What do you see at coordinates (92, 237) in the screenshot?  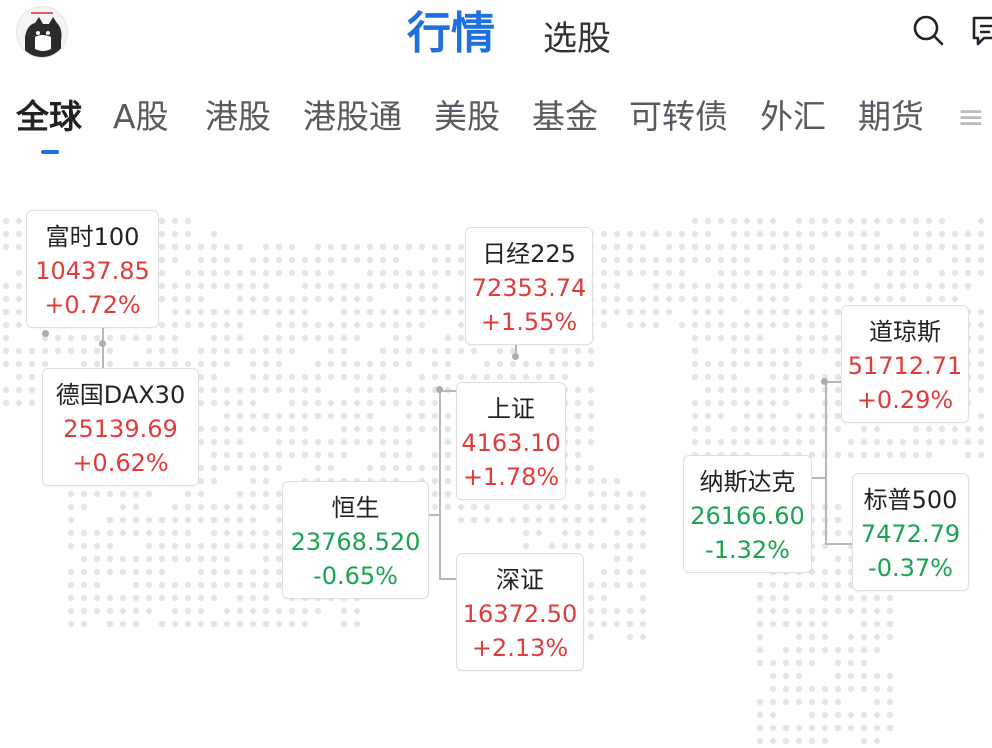 I see `index-name: 富时100` at bounding box center [92, 237].